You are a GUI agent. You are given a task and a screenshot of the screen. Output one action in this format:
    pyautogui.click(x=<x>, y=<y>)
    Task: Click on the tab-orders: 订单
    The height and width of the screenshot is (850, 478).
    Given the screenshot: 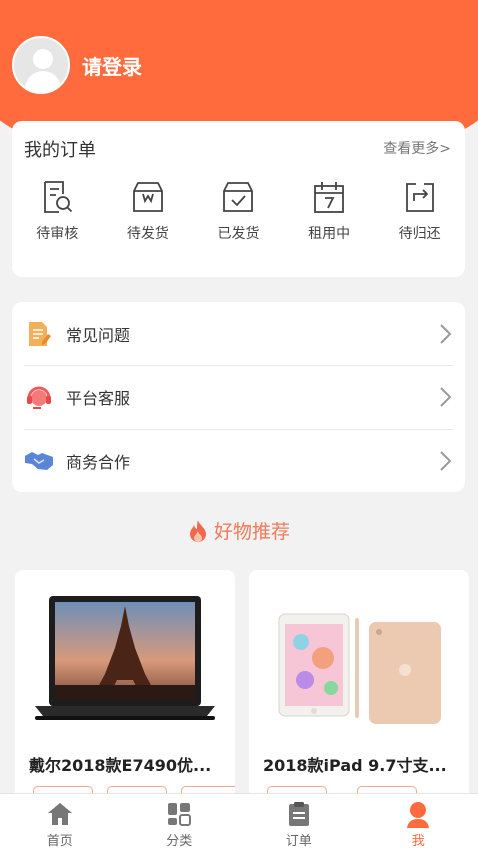 What is the action you would take?
    pyautogui.click(x=299, y=822)
    